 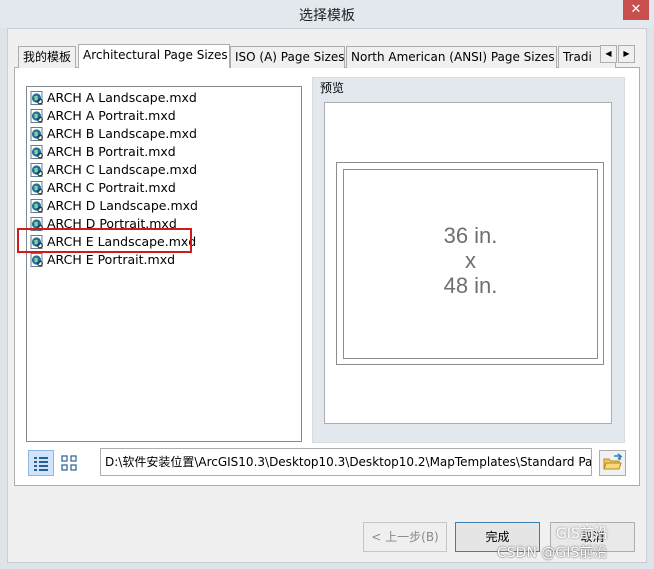 I want to click on tab-scroll-right-button: ▶, so click(x=626, y=54).